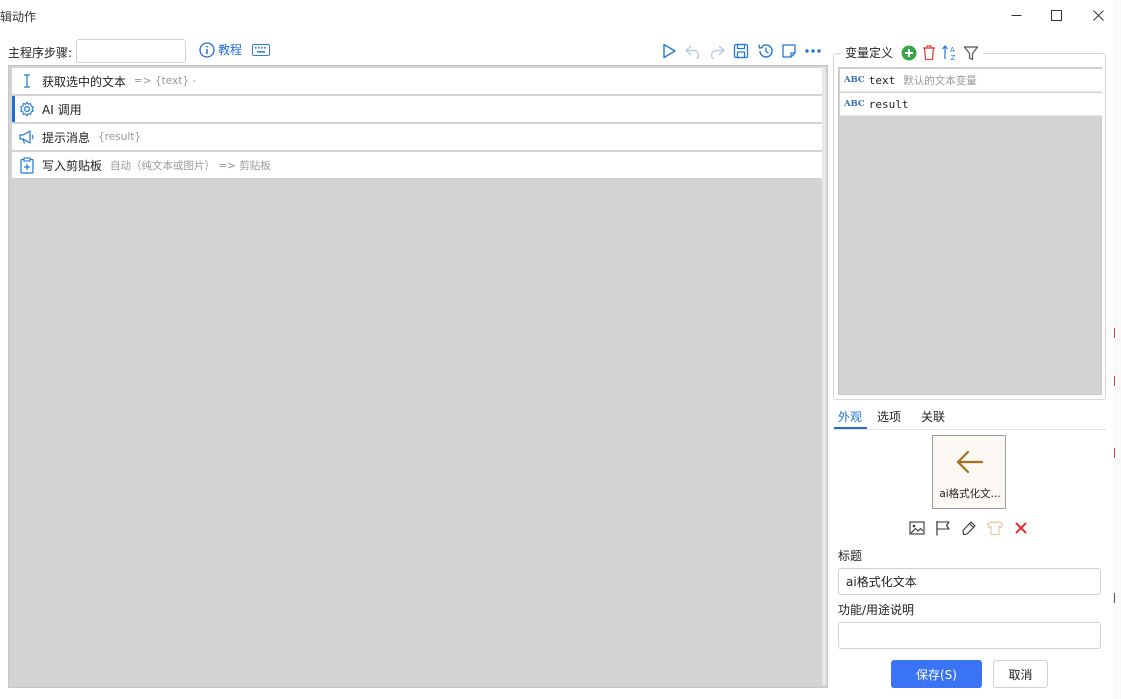  What do you see at coordinates (969, 417) in the screenshot?
I see `properties-tabs: 外观 选项 关联` at bounding box center [969, 417].